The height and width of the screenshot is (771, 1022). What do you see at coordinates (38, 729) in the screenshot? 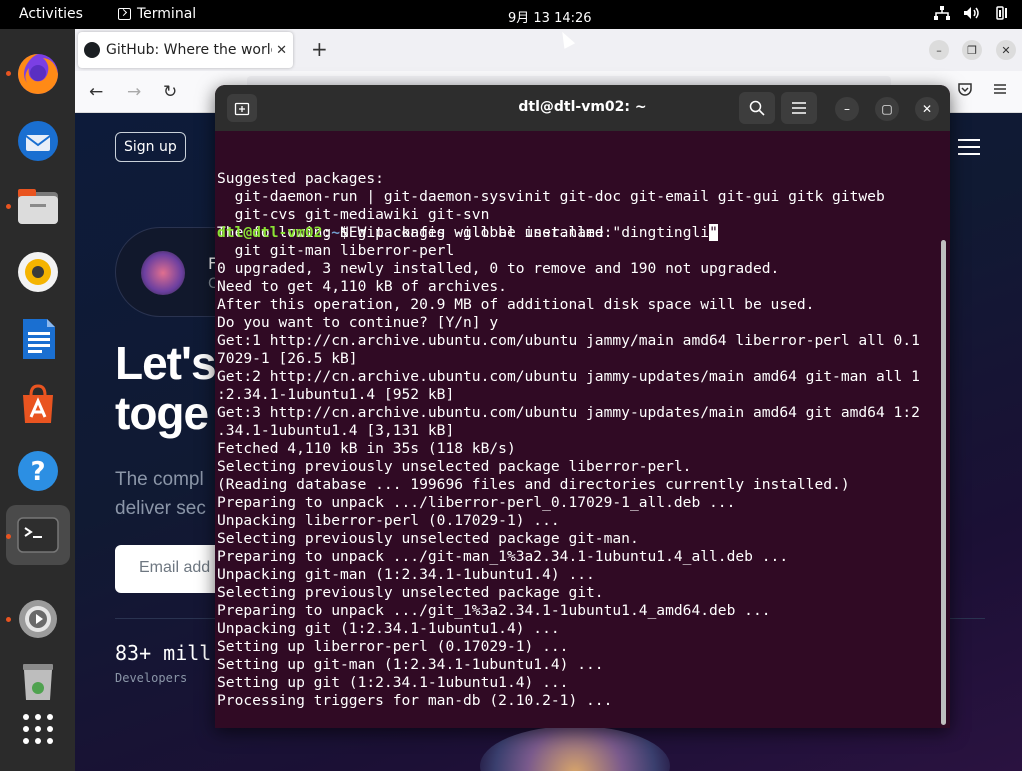
I see `show-apps-icon` at bounding box center [38, 729].